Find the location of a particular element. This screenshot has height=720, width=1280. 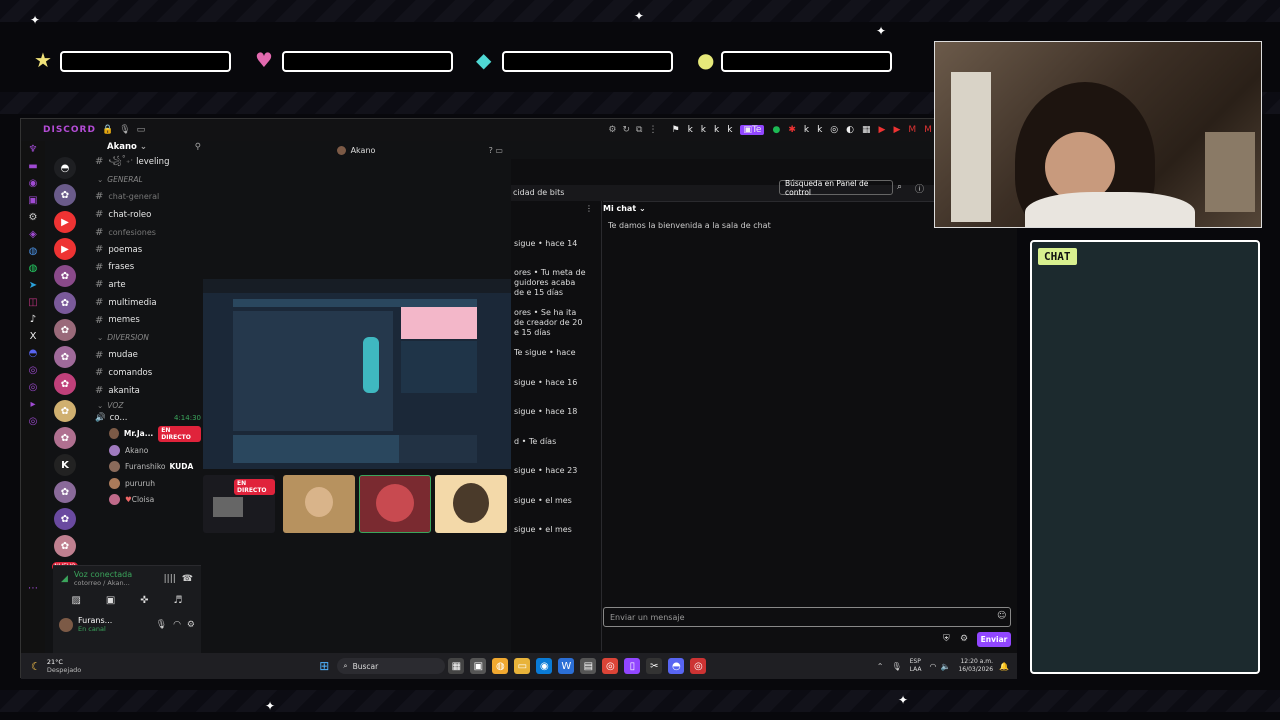

server-icon: K is located at coordinates (65, 465).